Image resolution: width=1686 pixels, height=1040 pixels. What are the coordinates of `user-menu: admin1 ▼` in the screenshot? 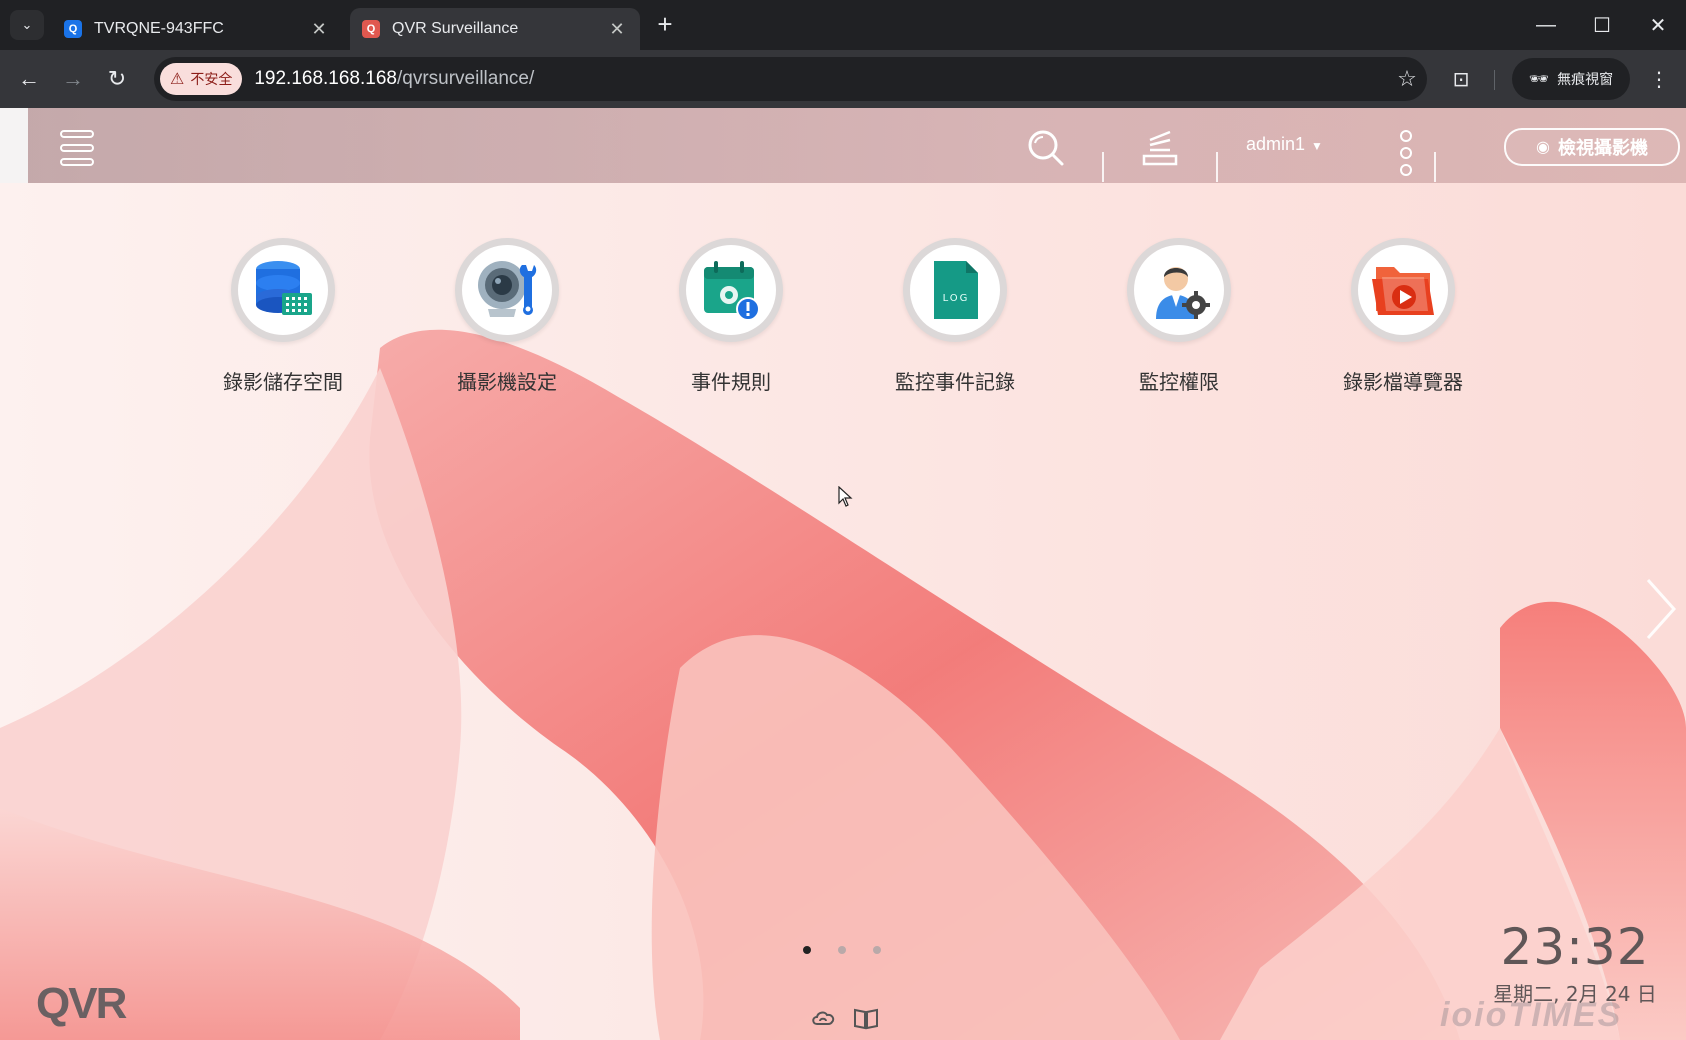 It's located at (1284, 144).